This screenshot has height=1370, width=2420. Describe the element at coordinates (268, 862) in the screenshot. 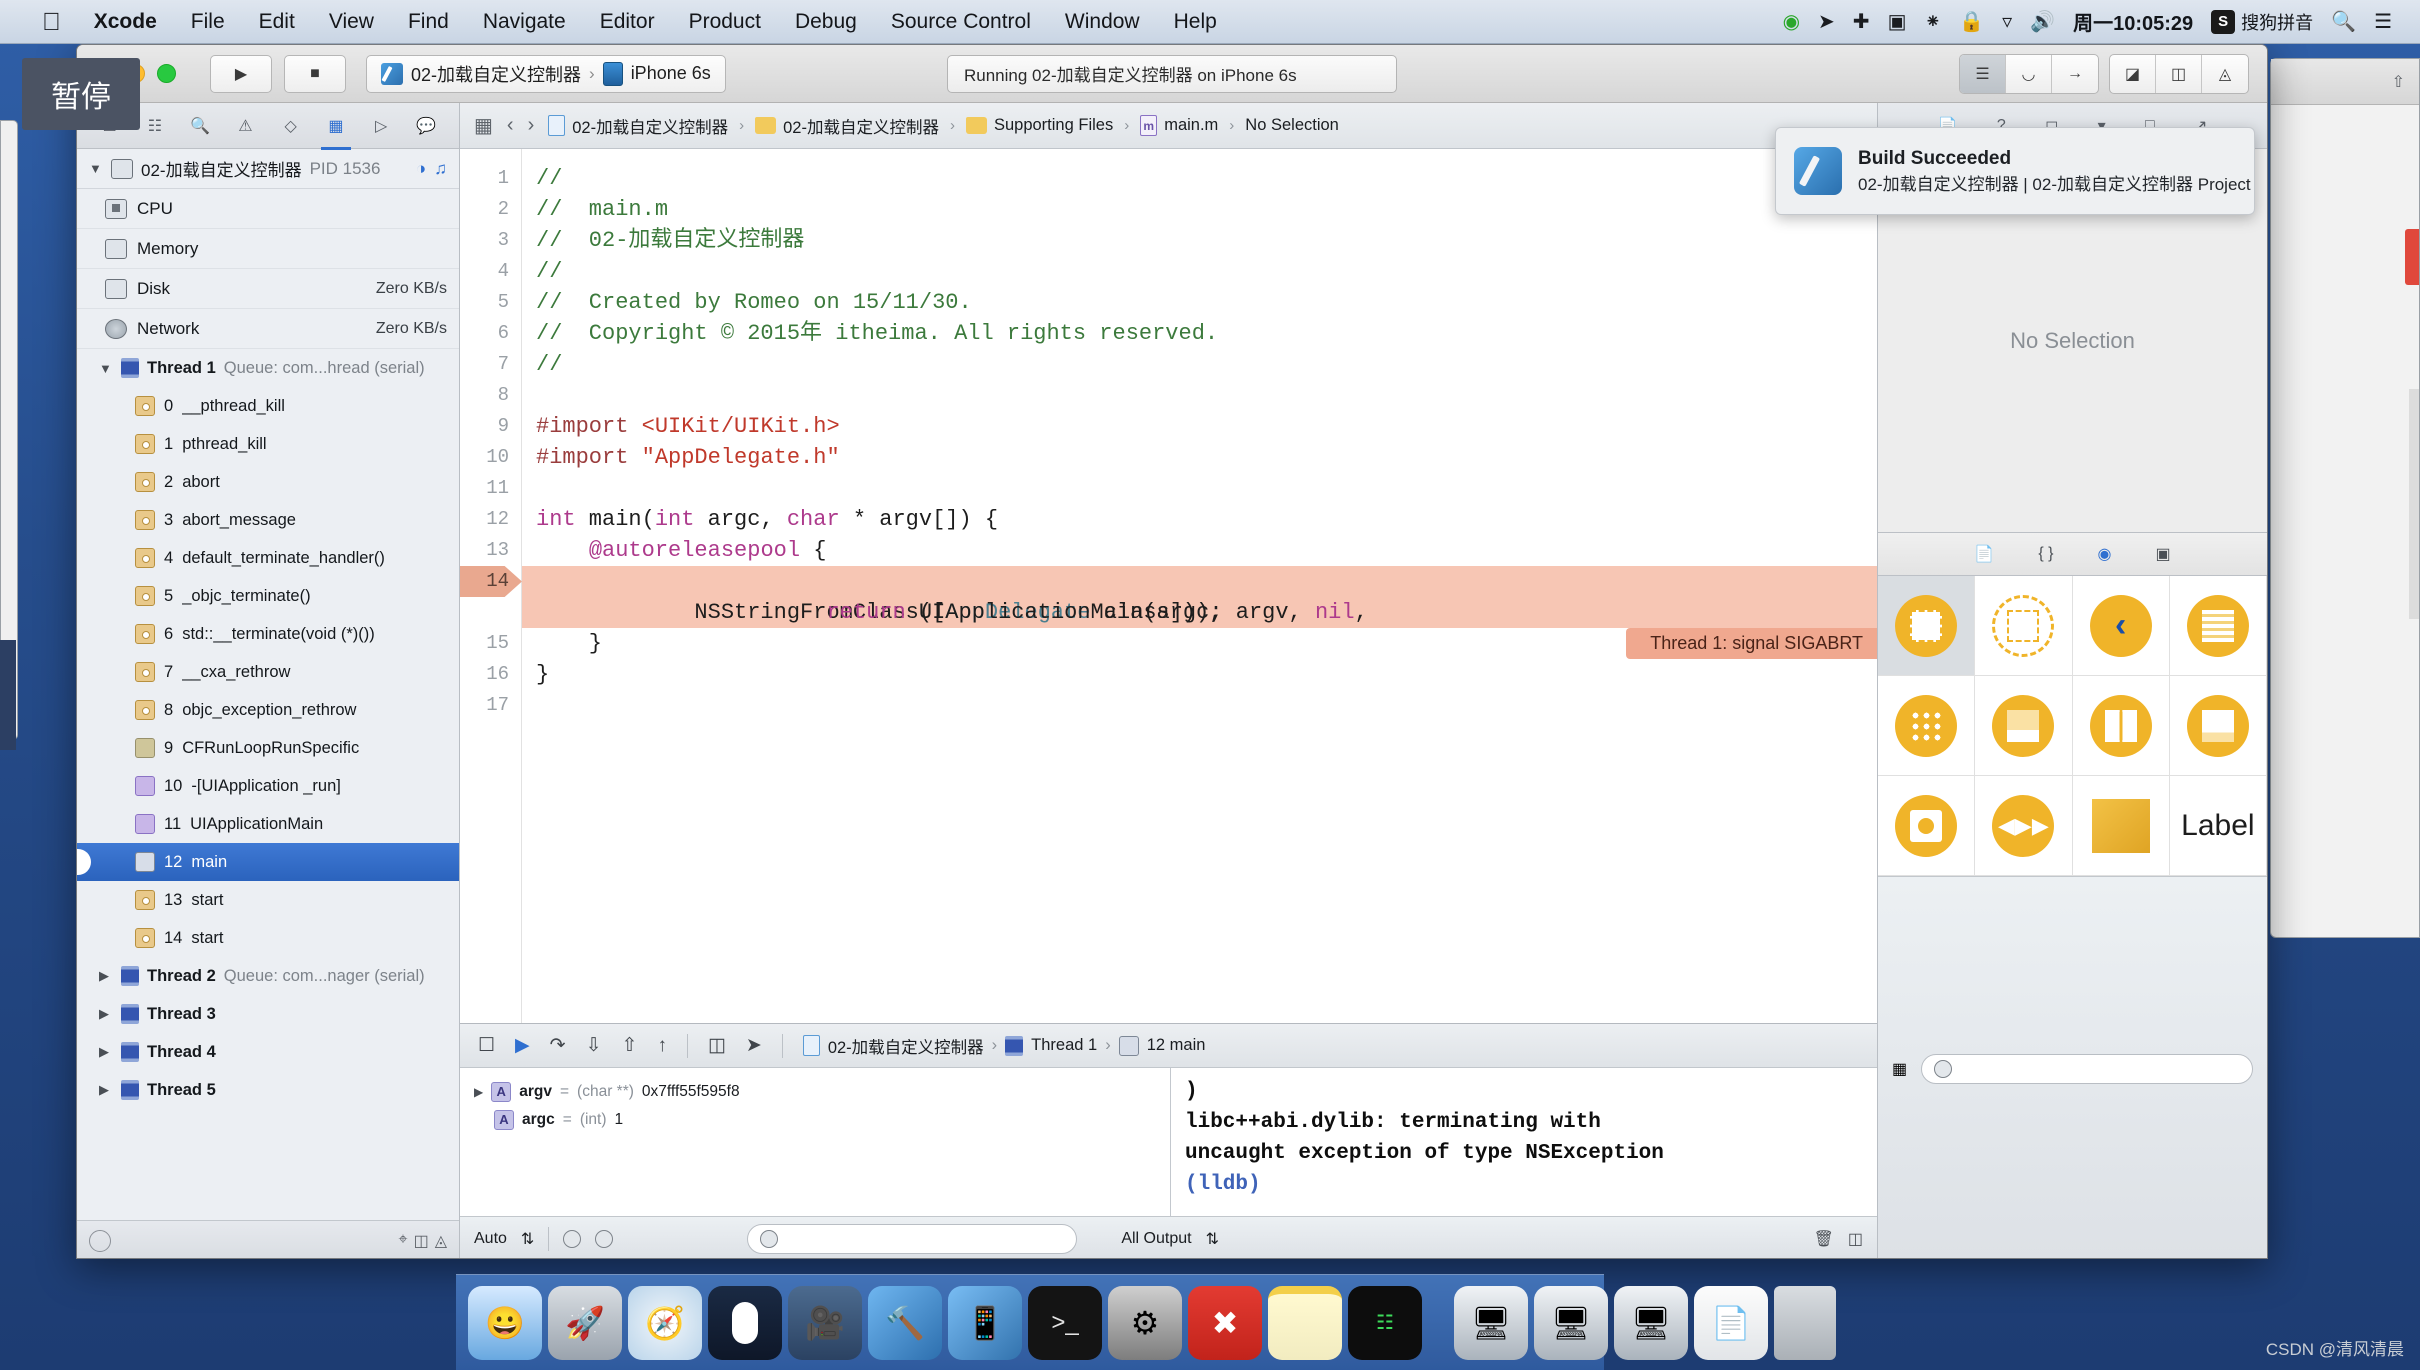

I see `stack-frame-12-selected: 12 main` at that location.